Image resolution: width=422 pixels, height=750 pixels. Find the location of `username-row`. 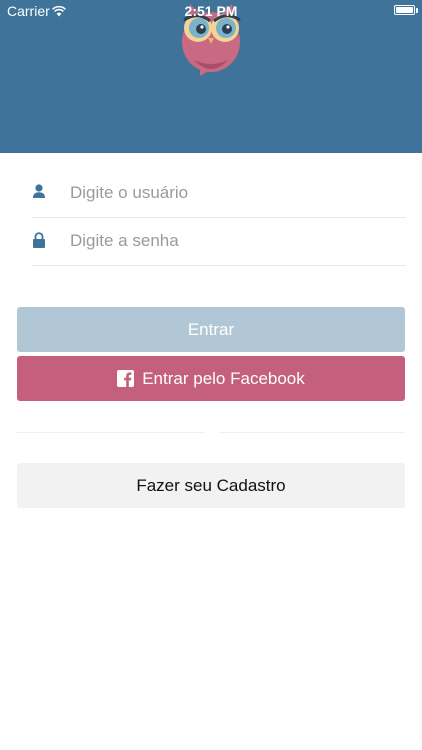

username-row is located at coordinates (219, 194).